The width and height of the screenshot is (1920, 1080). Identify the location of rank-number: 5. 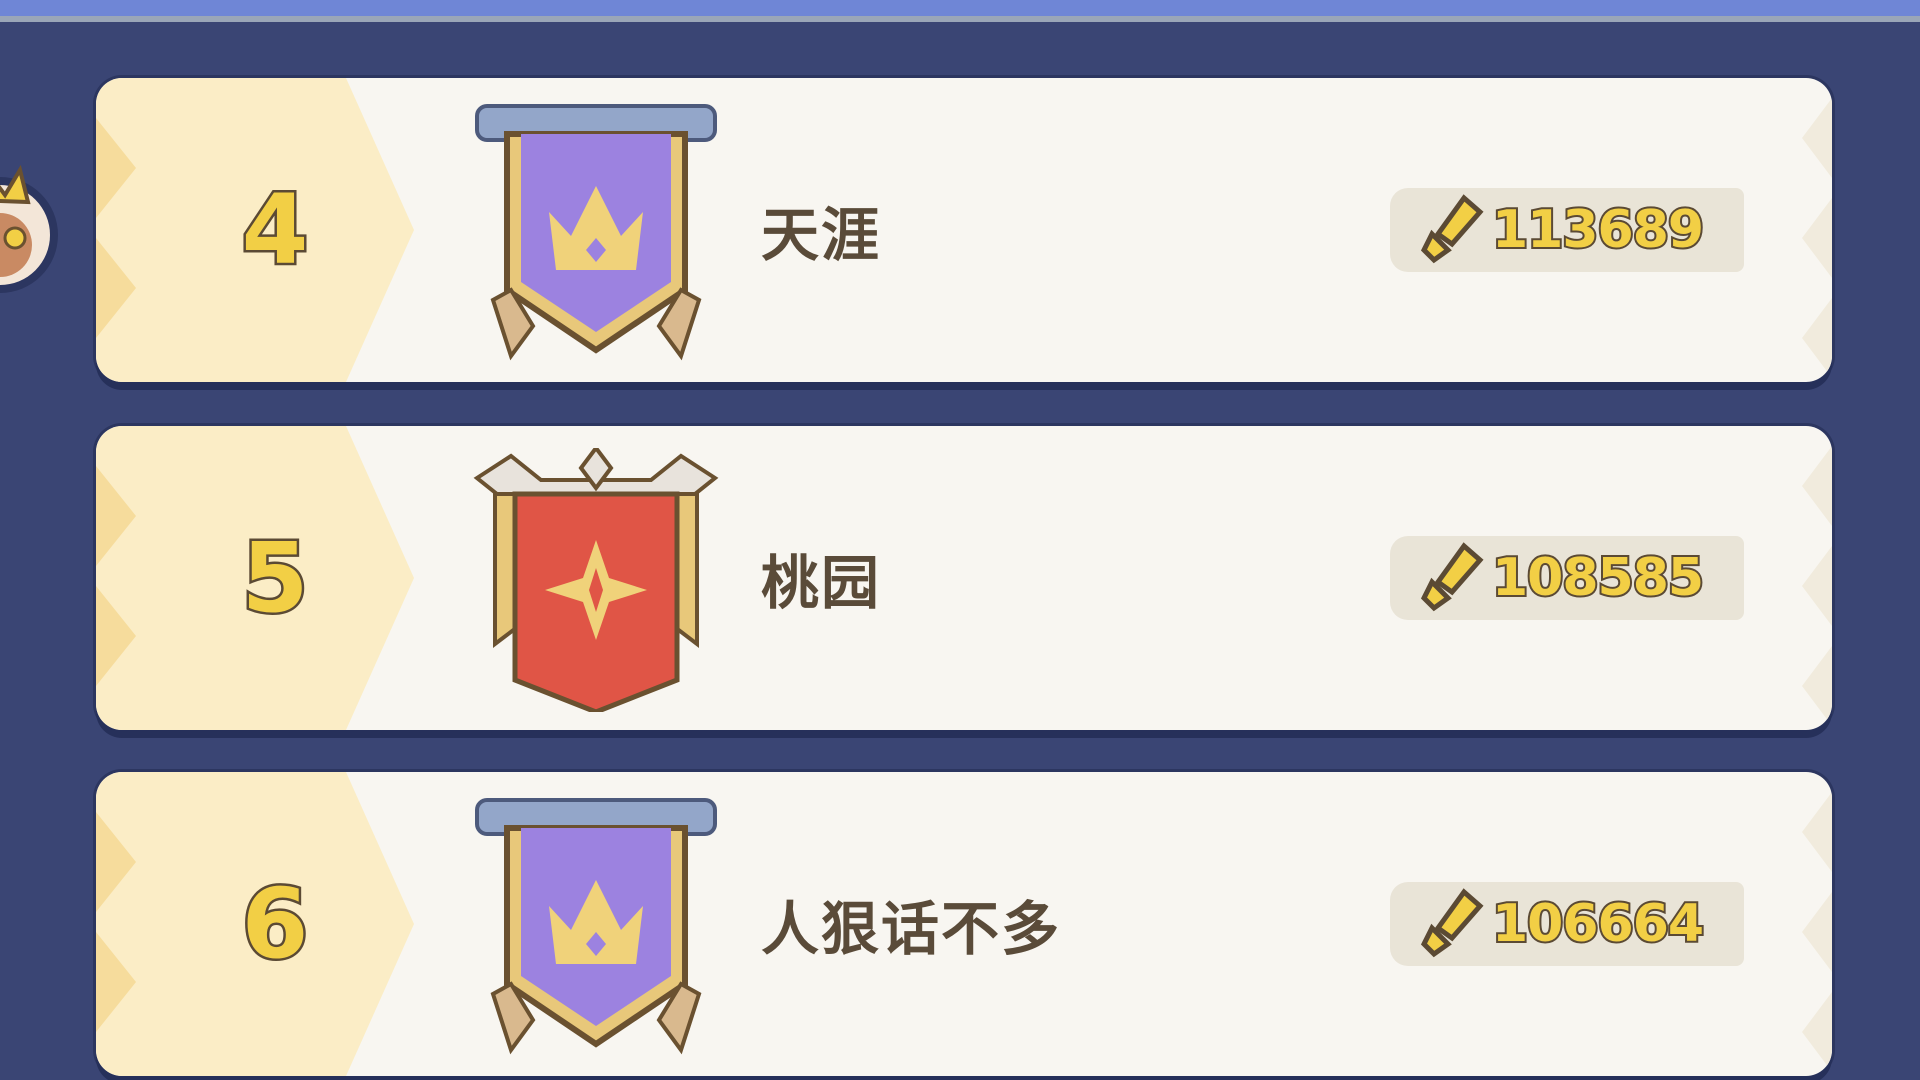
(275, 578).